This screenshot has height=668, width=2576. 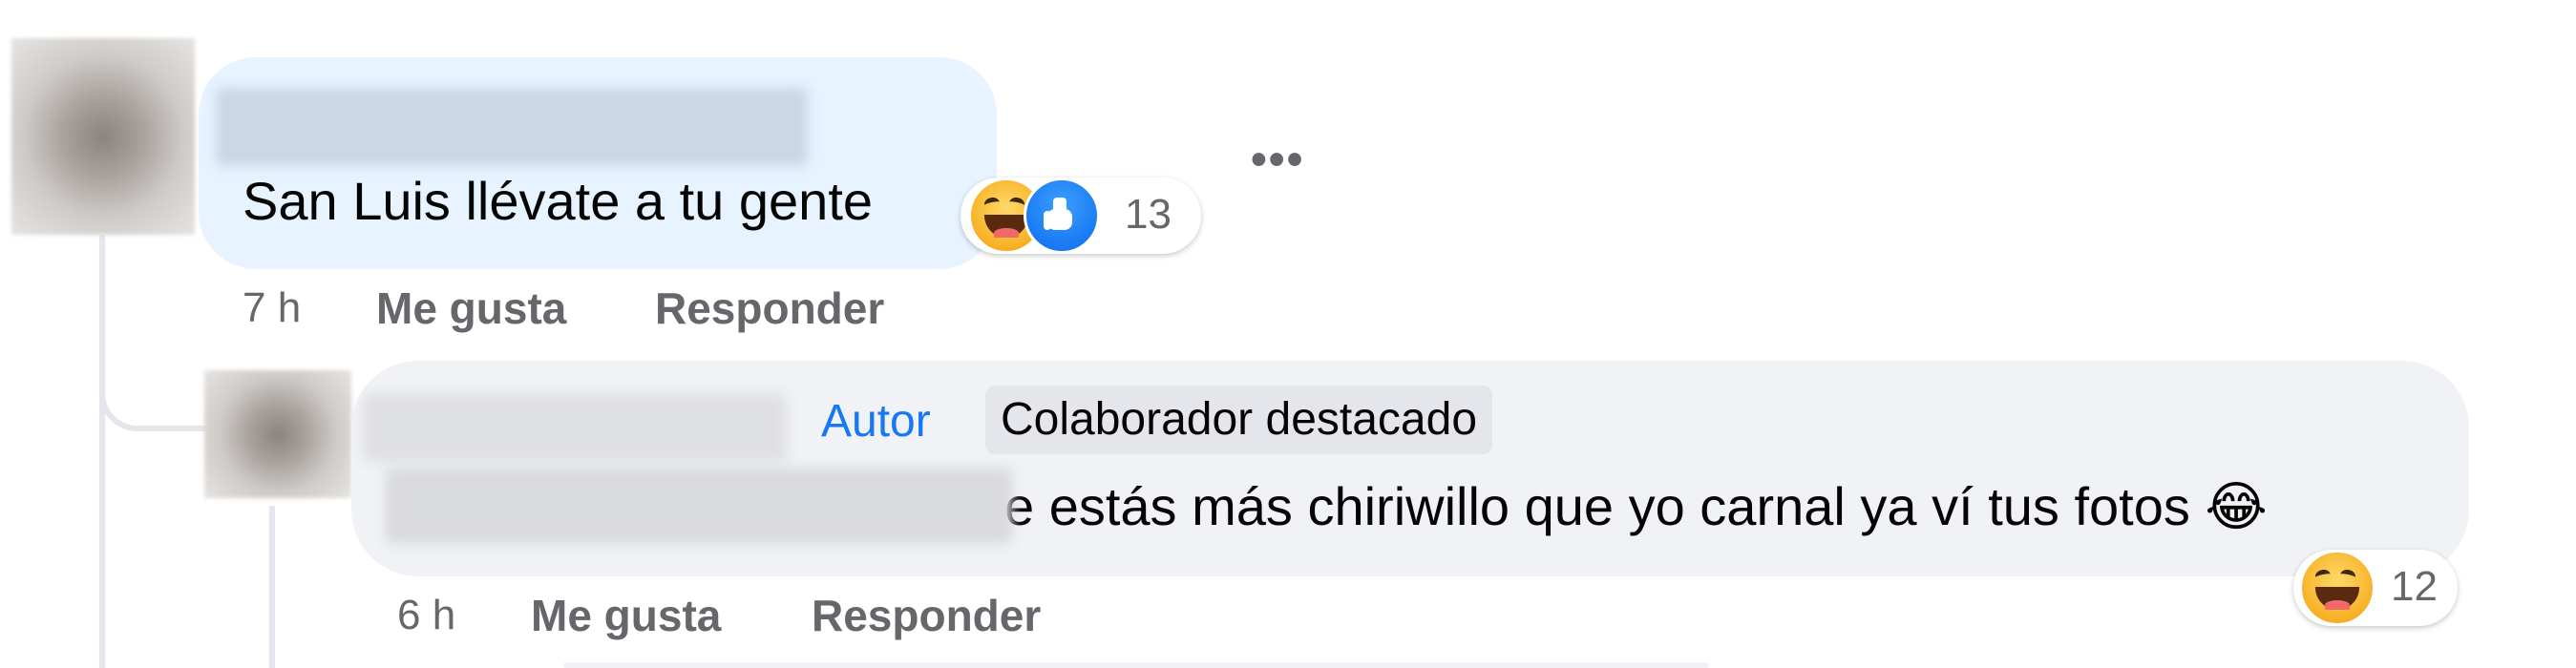 What do you see at coordinates (2337, 588) in the screenshot?
I see `haha-reaction-icon` at bounding box center [2337, 588].